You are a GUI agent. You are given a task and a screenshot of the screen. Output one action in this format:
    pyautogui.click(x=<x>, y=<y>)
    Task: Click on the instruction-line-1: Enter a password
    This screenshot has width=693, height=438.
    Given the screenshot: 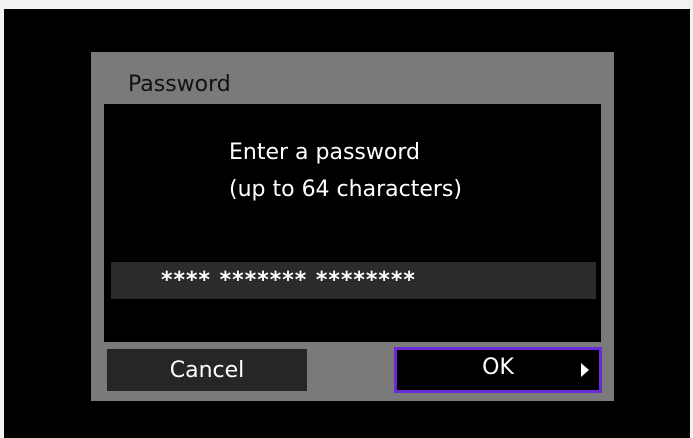 What is the action you would take?
    pyautogui.click(x=324, y=152)
    